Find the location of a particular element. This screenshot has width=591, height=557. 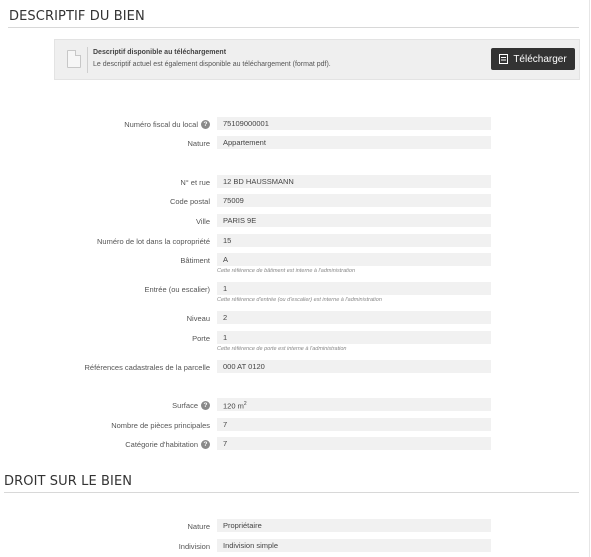

field-label: Surface ? is located at coordinates (191, 405).